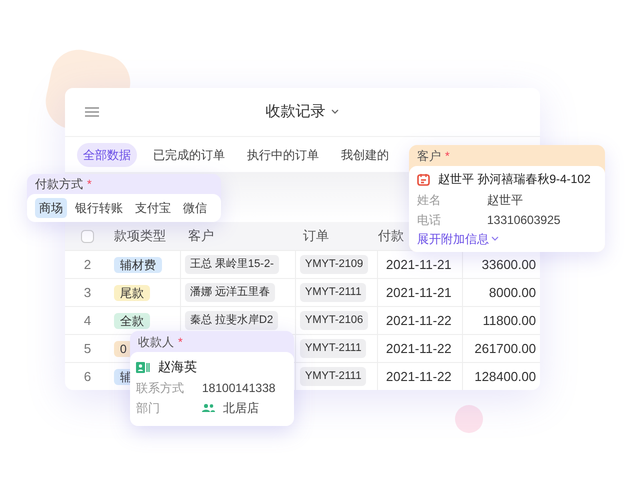  Describe the element at coordinates (365, 154) in the screenshot. I see `tab: 我创建的` at that location.